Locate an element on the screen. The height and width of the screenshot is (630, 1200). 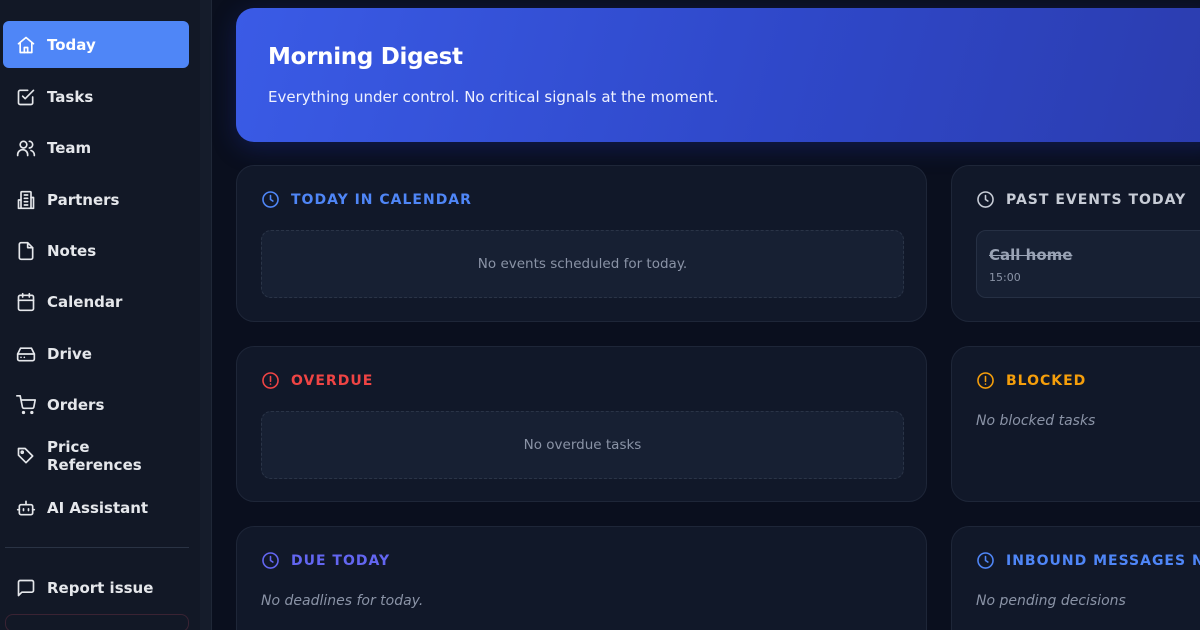
sidebar-item-today: Today is located at coordinates (96, 44).